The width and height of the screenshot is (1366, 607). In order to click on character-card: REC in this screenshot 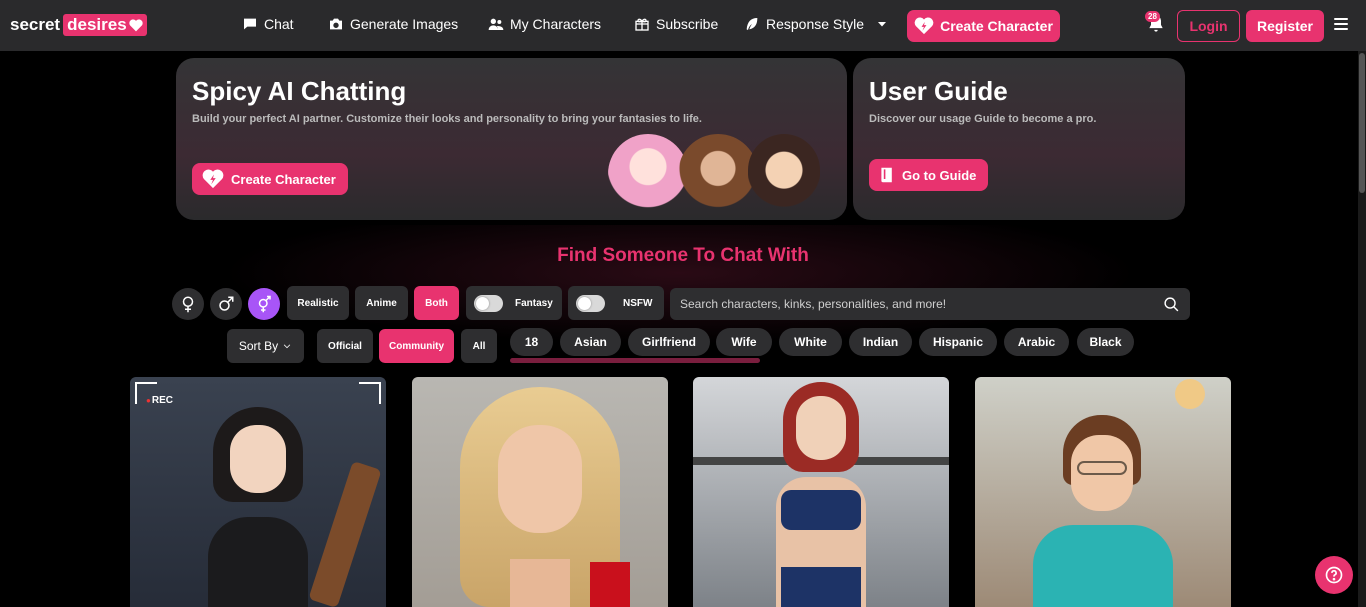, I will do `click(258, 492)`.